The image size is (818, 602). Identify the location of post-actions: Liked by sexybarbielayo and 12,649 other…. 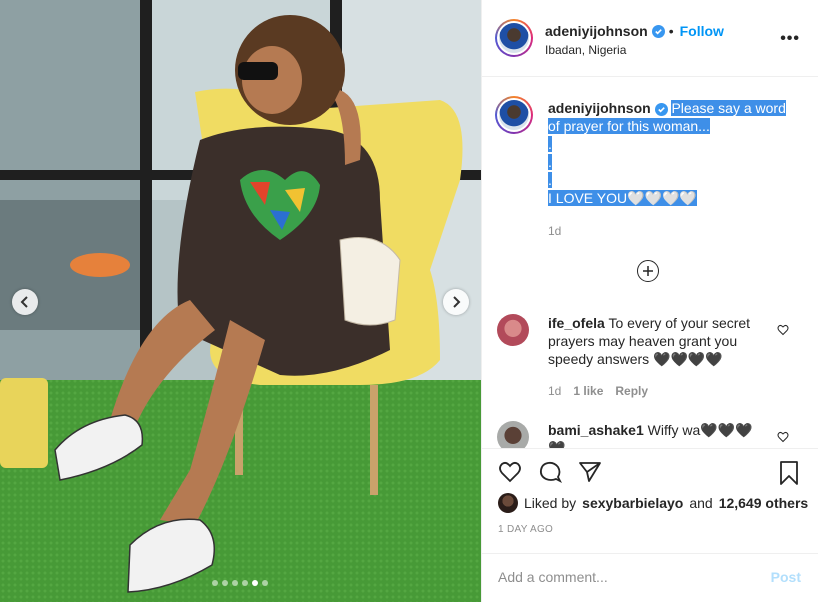
(650, 491).